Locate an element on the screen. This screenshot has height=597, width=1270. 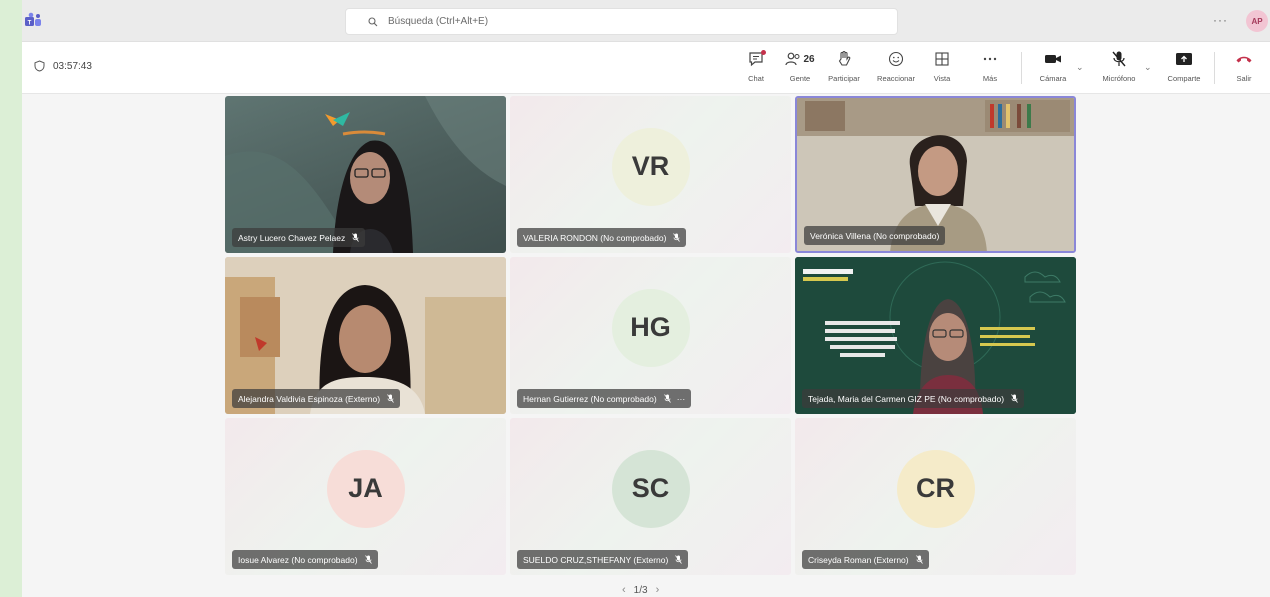
page-indicator: 1/3 is located at coordinates (640, 590).